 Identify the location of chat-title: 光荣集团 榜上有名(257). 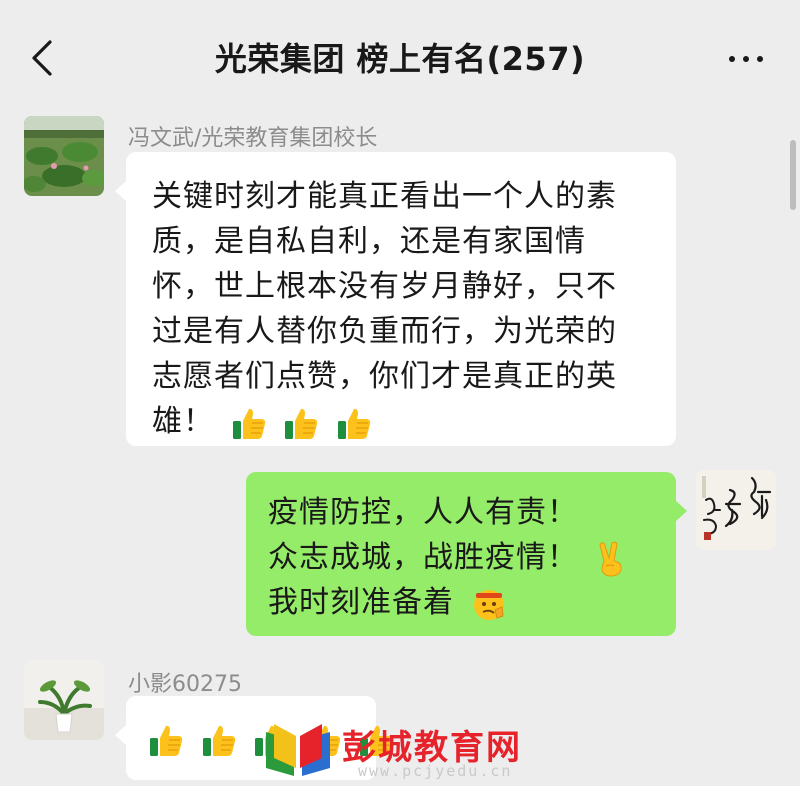
(400, 59).